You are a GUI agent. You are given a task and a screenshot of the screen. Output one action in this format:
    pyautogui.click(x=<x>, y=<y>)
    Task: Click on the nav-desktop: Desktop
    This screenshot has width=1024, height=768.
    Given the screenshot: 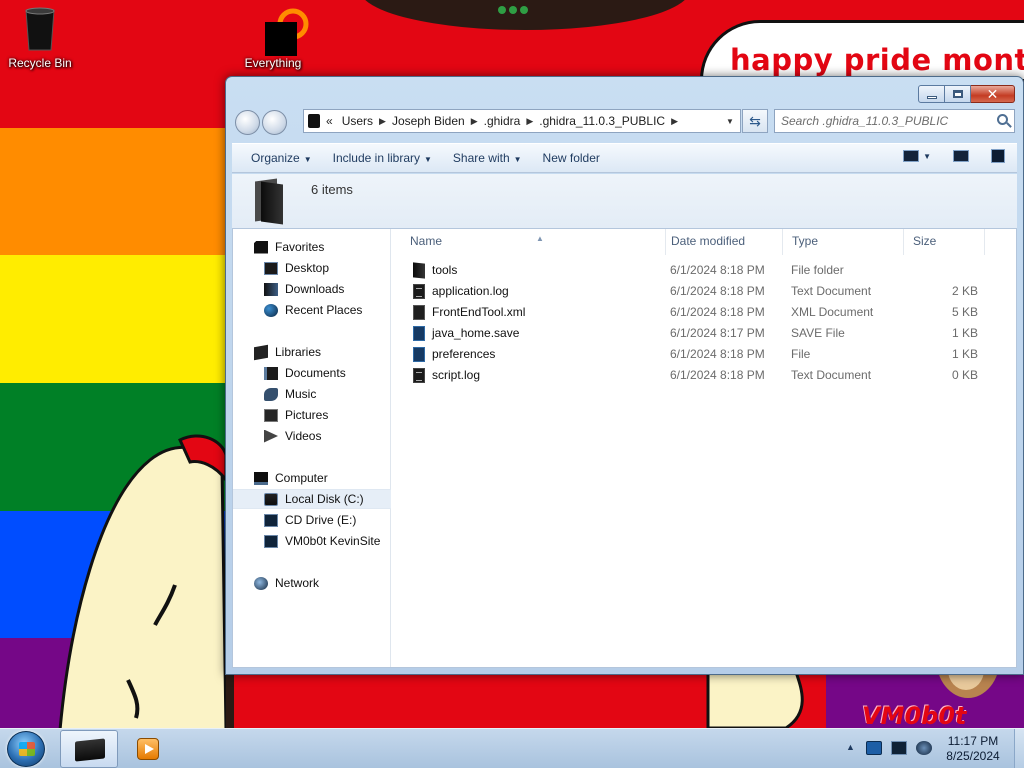 What is the action you would take?
    pyautogui.click(x=312, y=268)
    